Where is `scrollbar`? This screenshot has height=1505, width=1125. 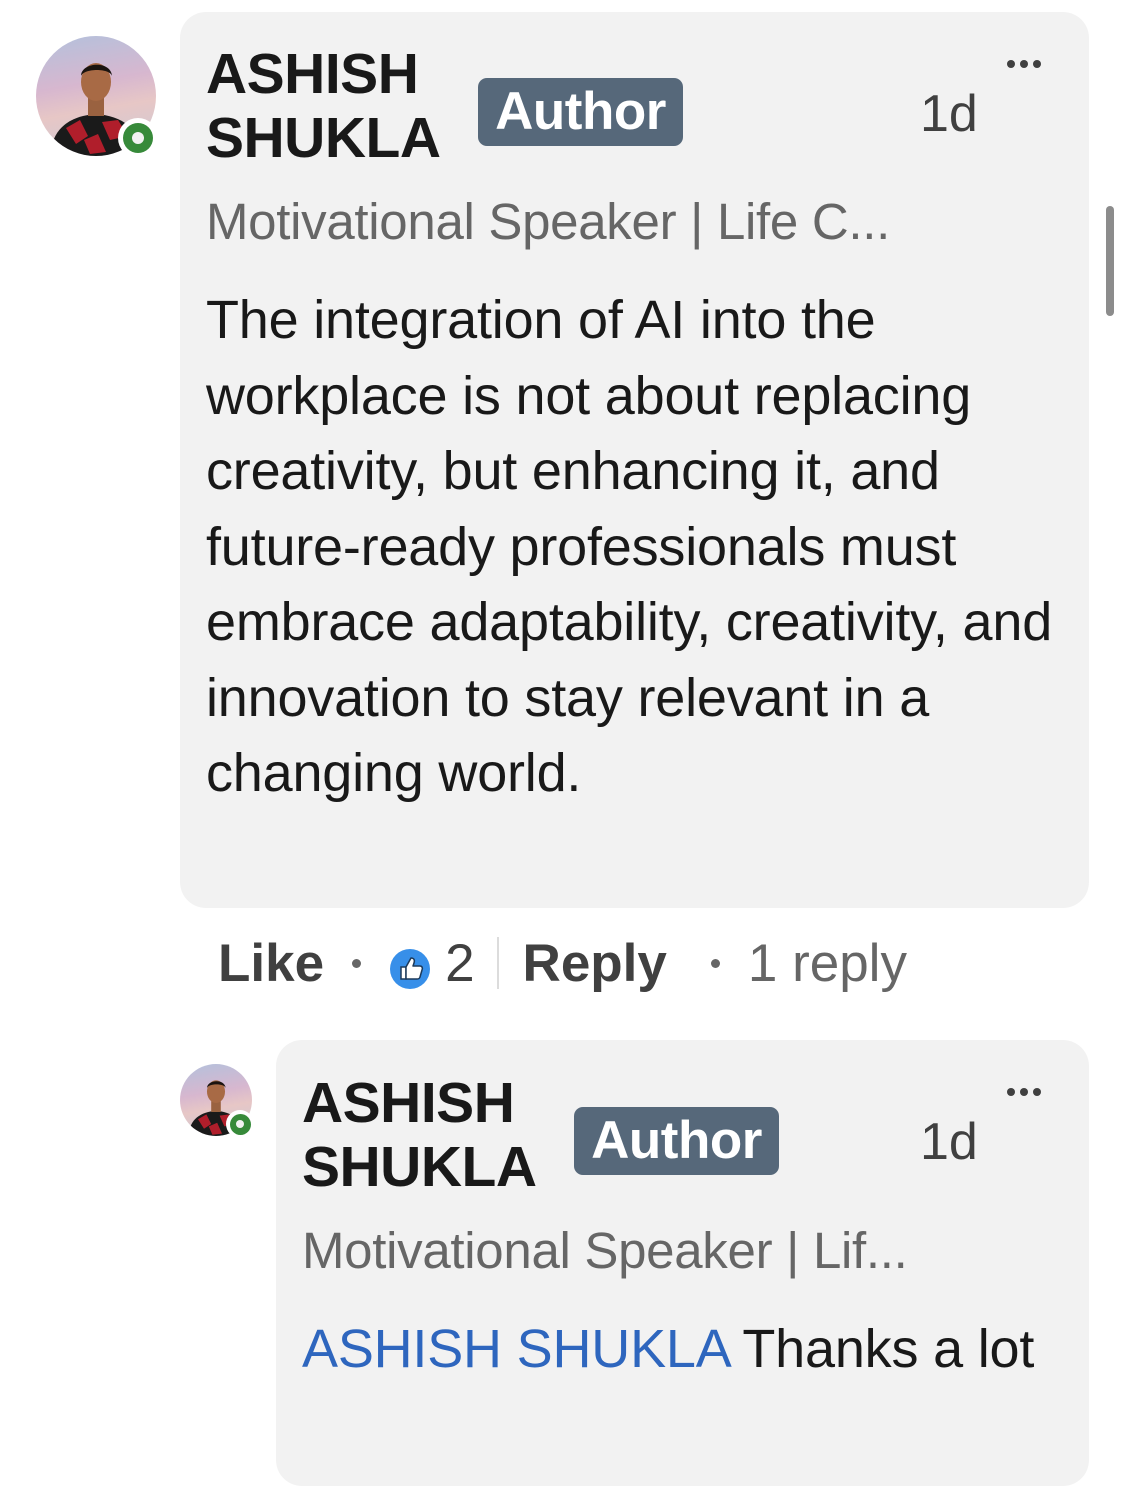 scrollbar is located at coordinates (1110, 261).